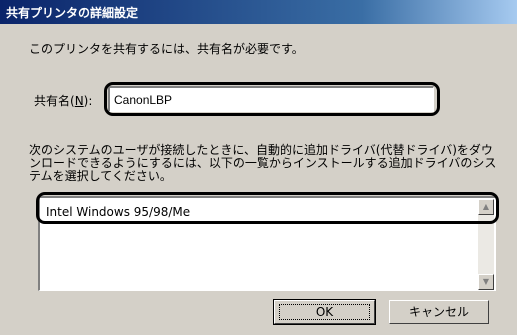 The image size is (517, 335). I want to click on list-scrollbar: ▲ ▼, so click(486, 244).